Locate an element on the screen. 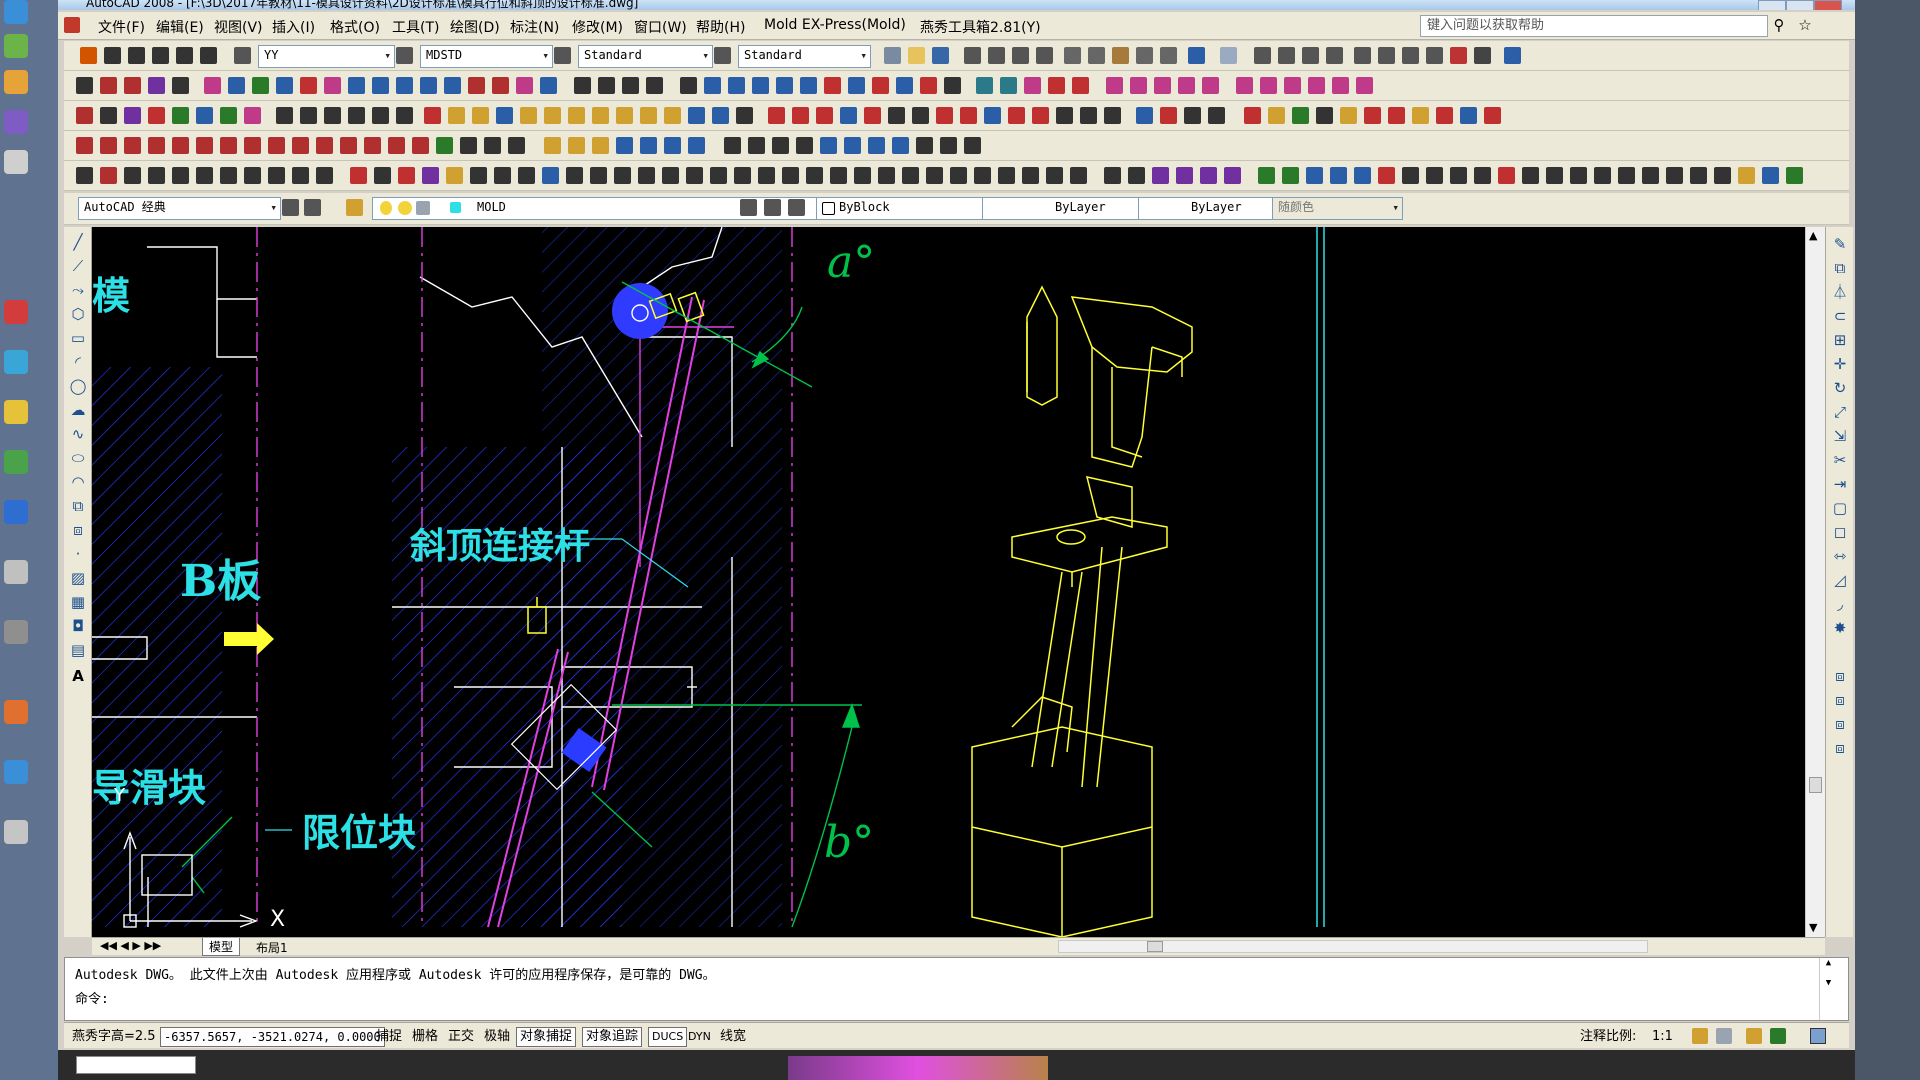  cut-icon is located at coordinates (1072, 55).